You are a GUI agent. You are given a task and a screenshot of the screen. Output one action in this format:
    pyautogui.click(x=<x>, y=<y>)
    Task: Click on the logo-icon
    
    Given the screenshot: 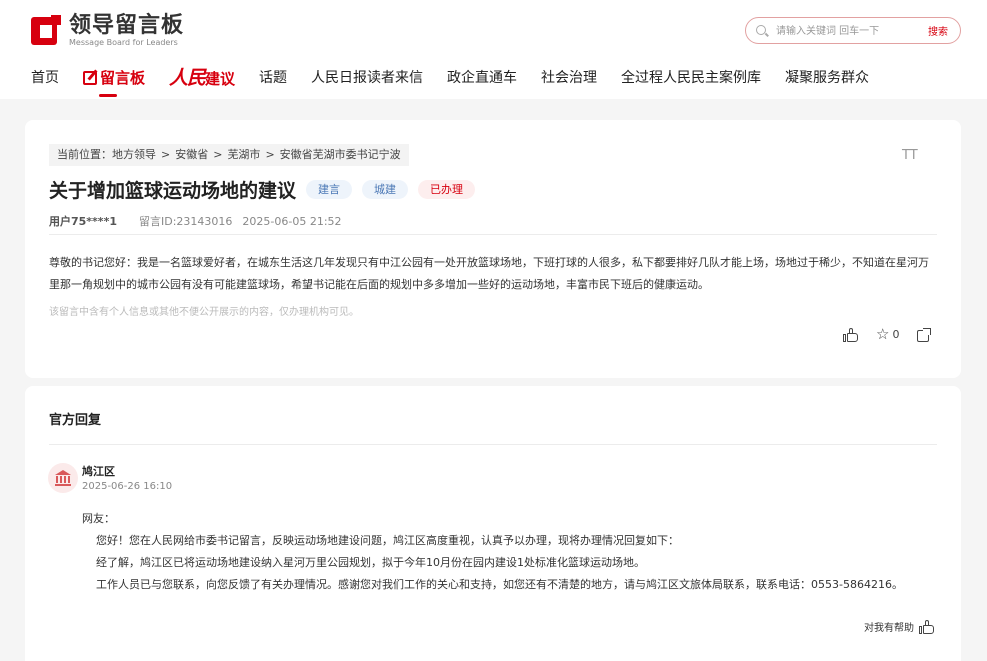 What is the action you would take?
    pyautogui.click(x=47, y=31)
    